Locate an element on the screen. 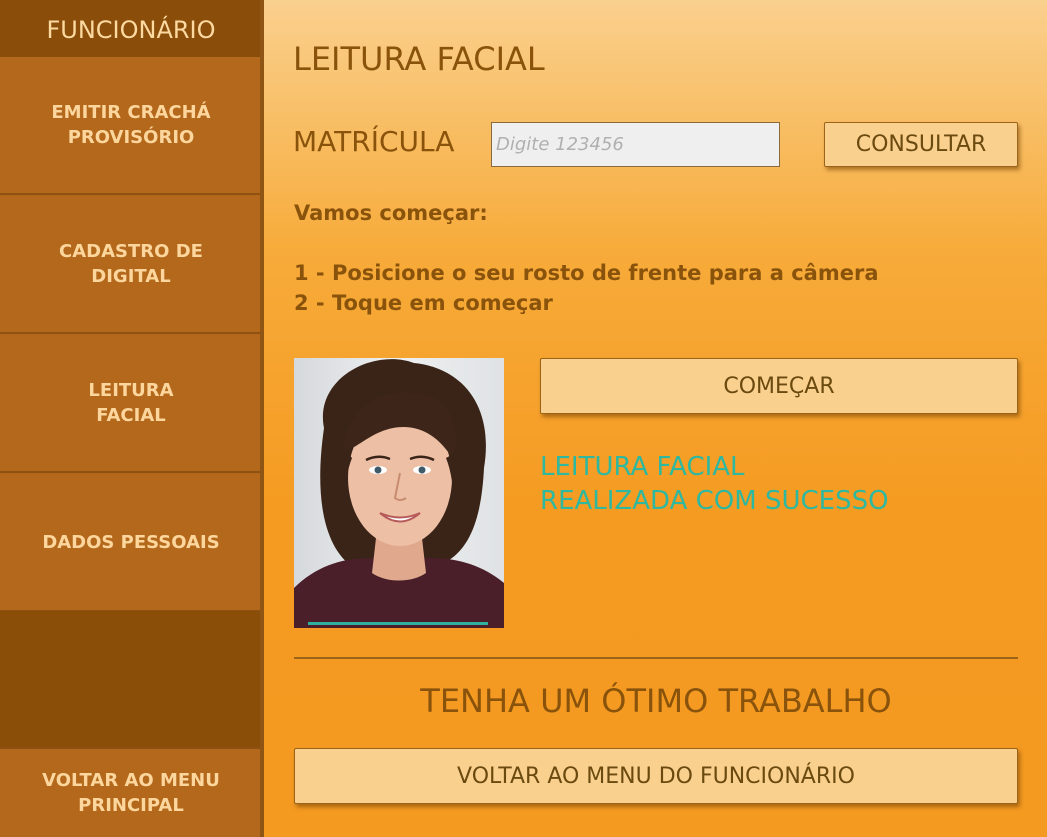 The image size is (1047, 837). instructions-intro: Vamos começar: is located at coordinates (391, 213).